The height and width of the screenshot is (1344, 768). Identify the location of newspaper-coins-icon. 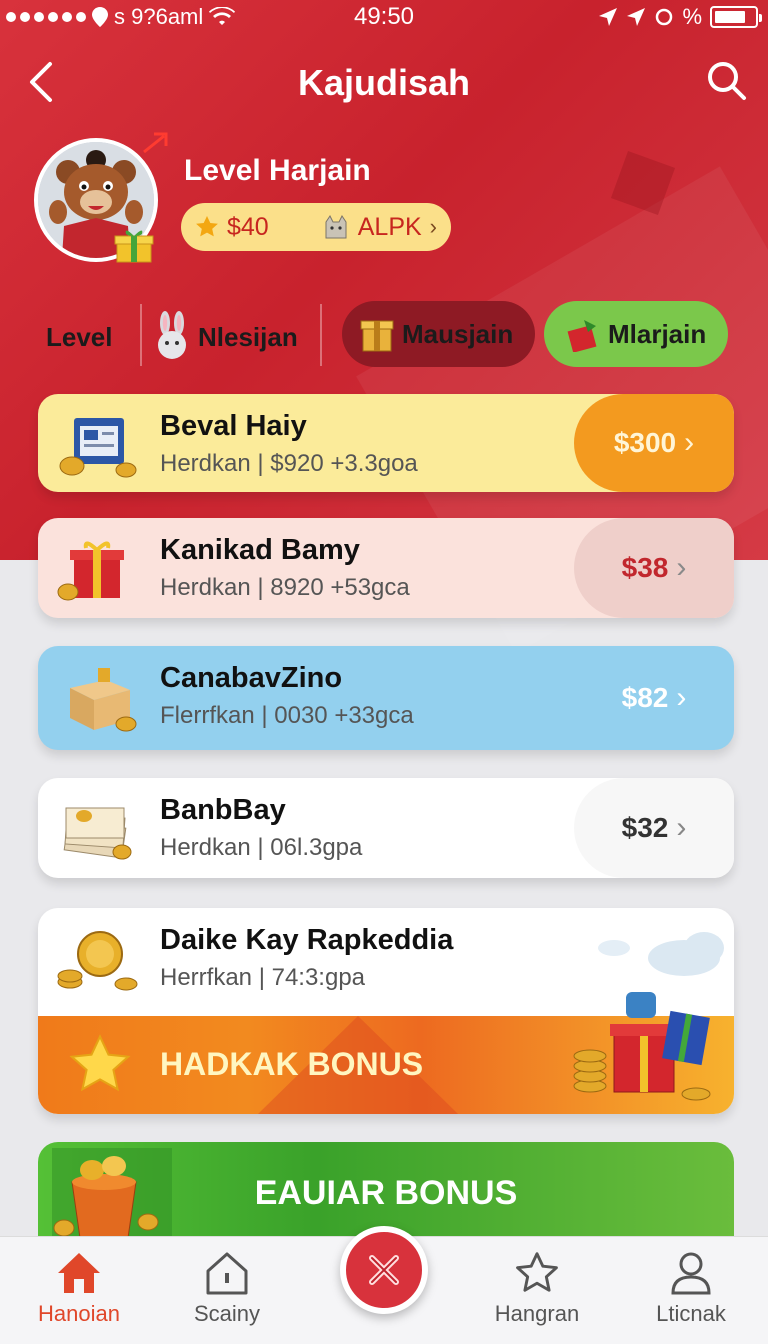
(98, 448).